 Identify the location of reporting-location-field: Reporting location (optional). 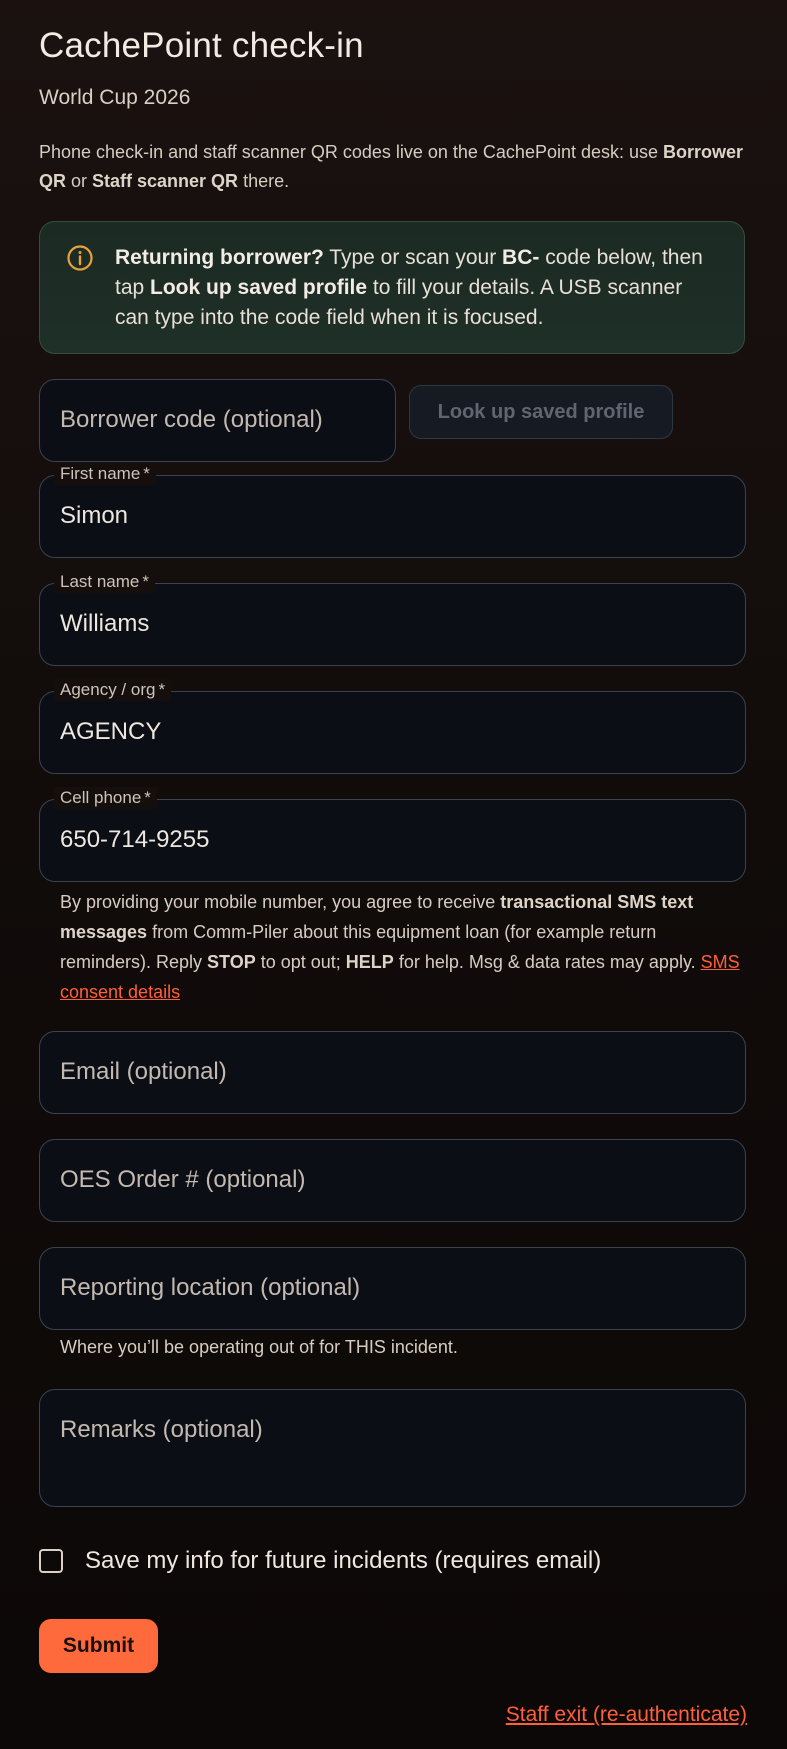
(392, 1288).